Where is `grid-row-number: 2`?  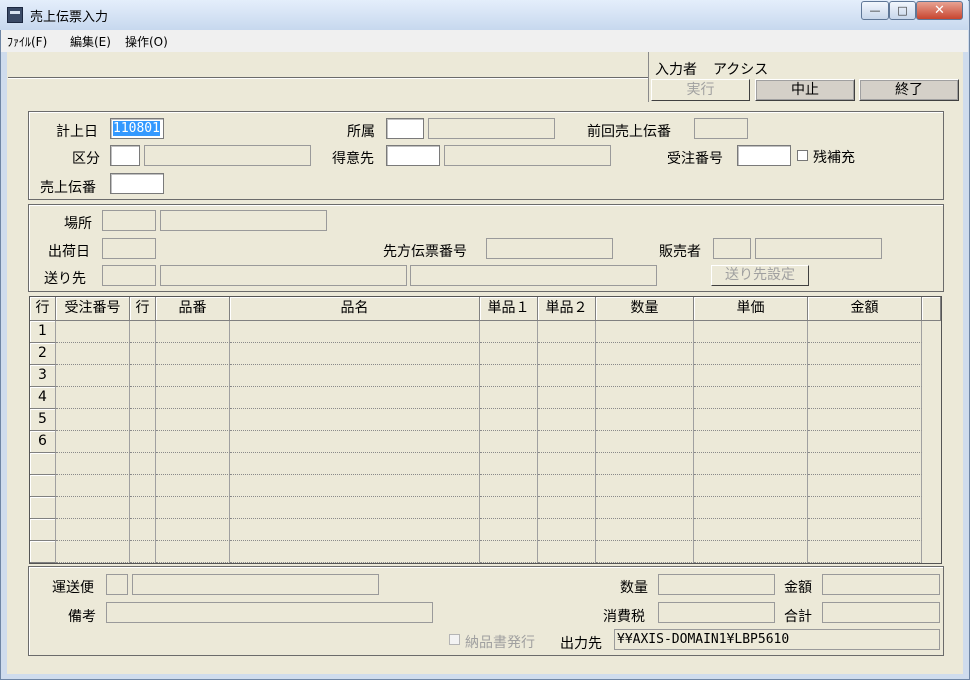 grid-row-number: 2 is located at coordinates (43, 354).